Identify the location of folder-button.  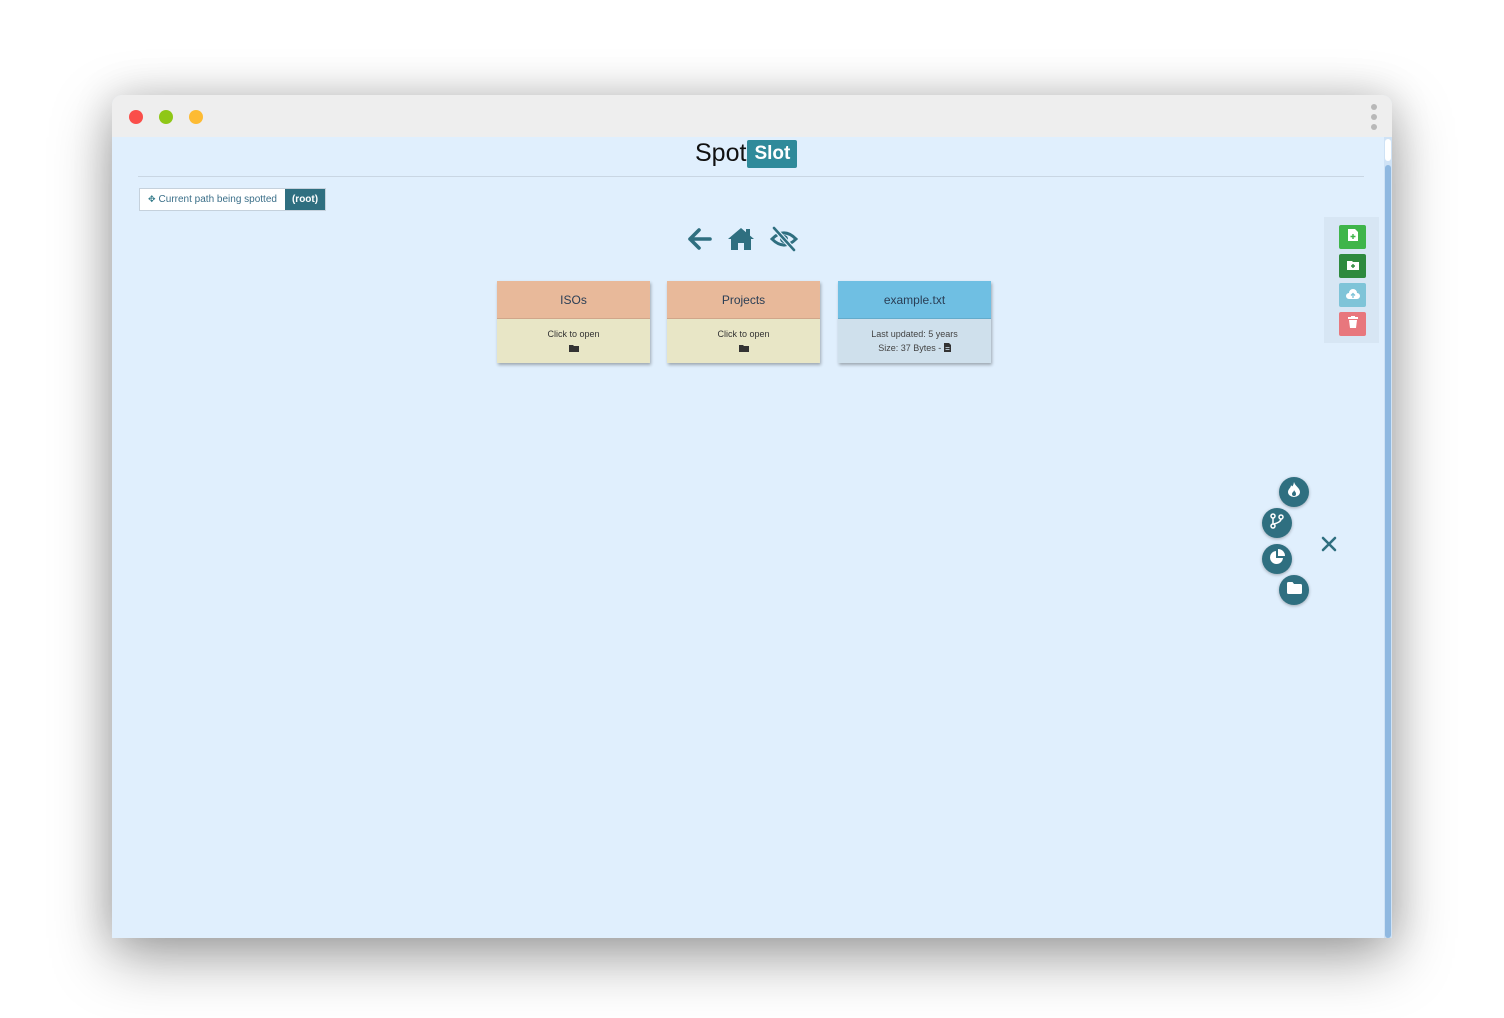
(1294, 590).